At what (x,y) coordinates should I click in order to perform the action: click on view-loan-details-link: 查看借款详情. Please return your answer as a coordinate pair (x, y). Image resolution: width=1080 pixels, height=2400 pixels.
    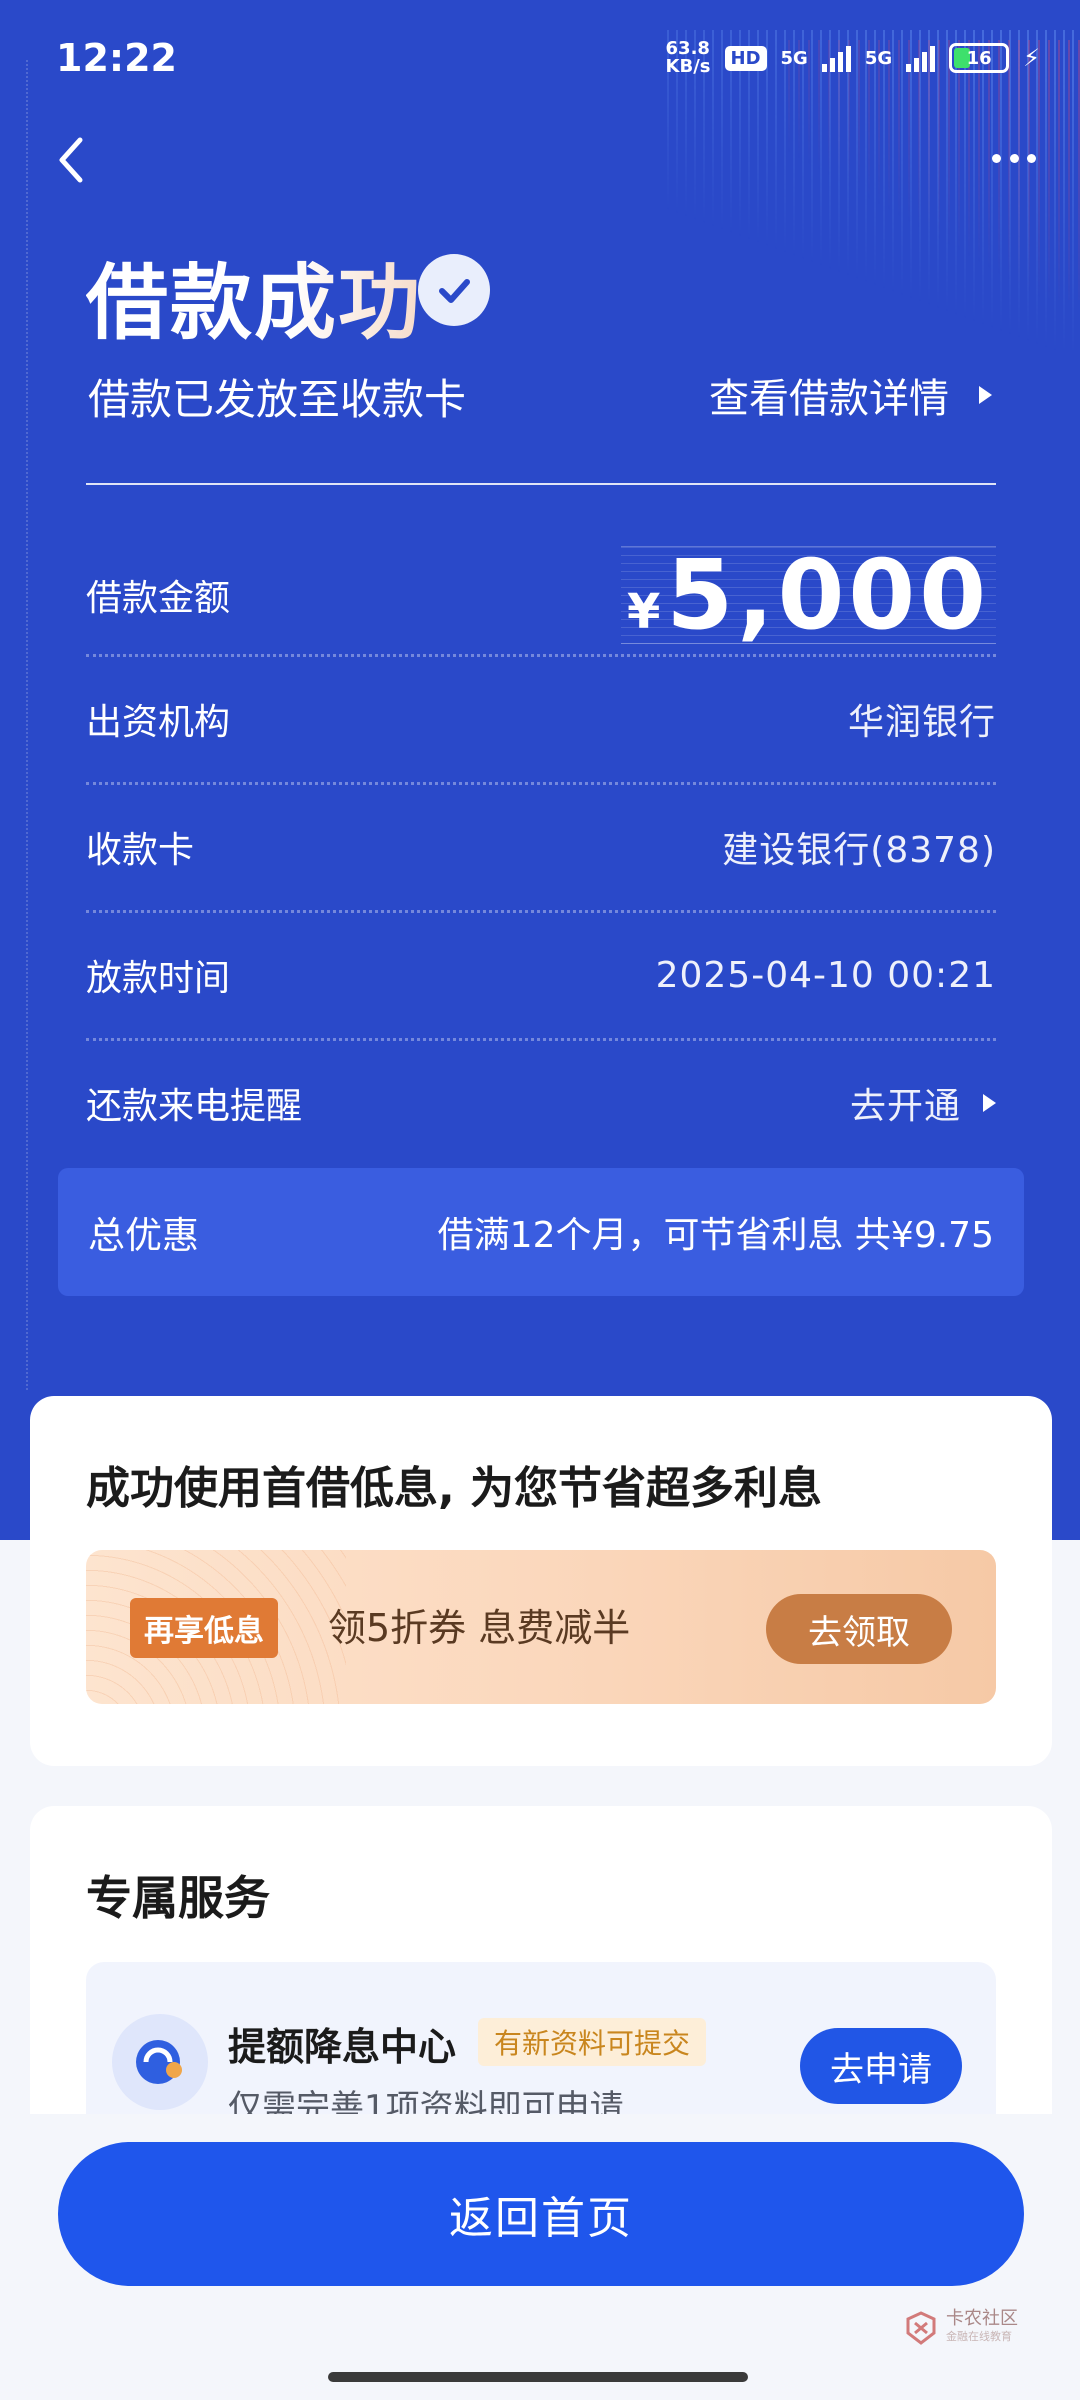
    Looking at the image, I should click on (850, 395).